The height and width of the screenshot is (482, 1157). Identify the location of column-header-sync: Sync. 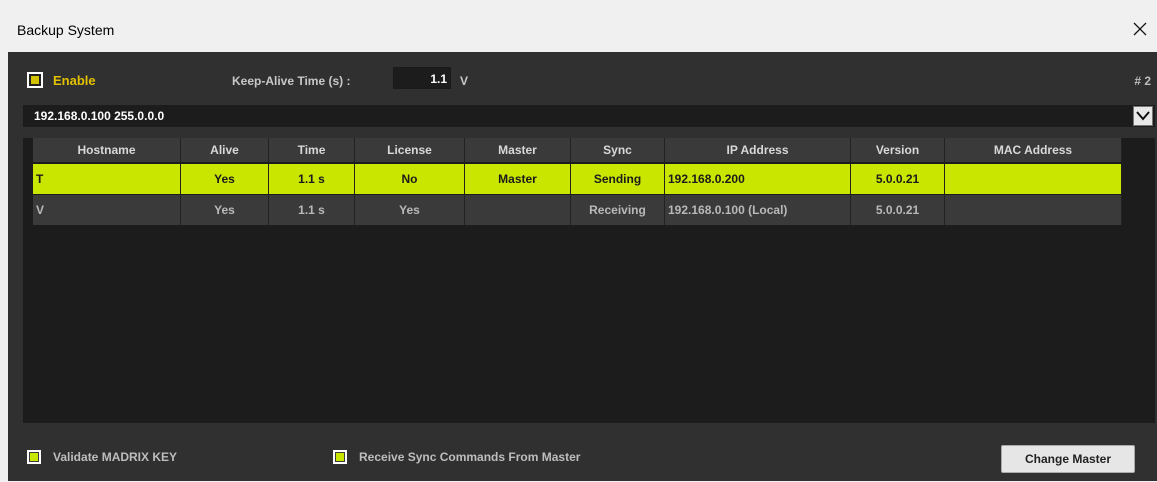
(618, 150).